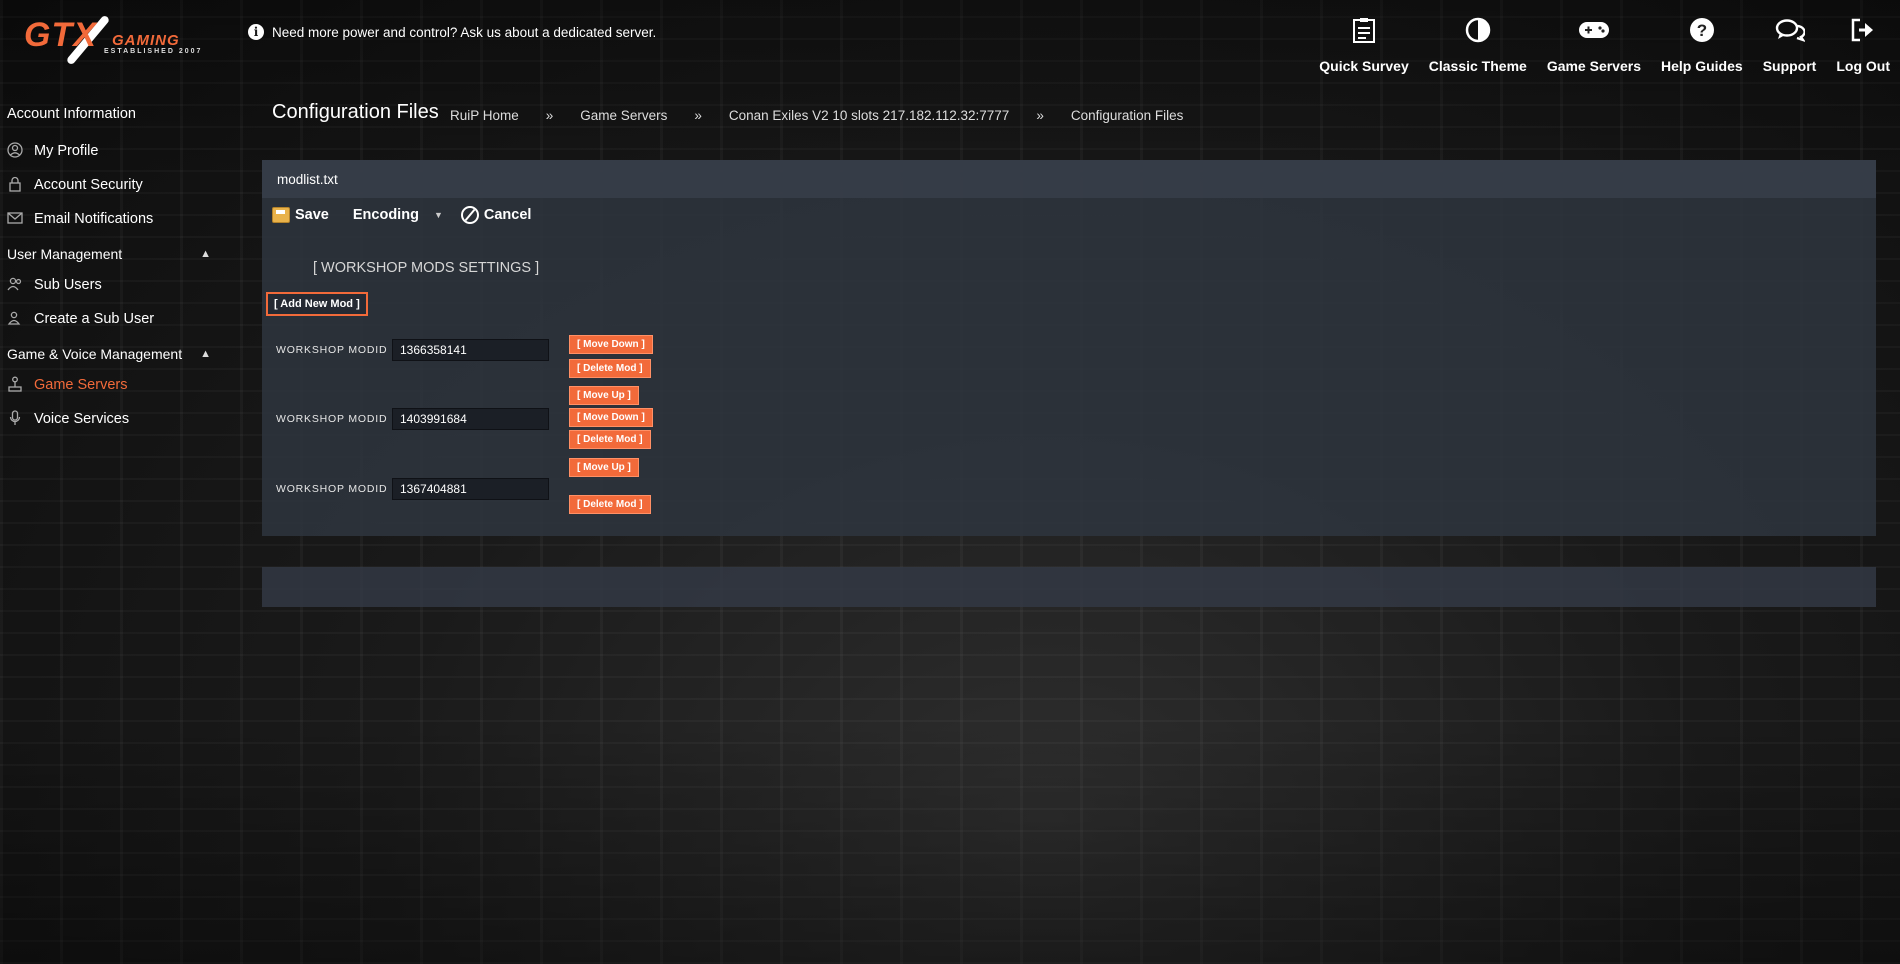 The width and height of the screenshot is (1900, 964). I want to click on profile-icon, so click(15, 151).